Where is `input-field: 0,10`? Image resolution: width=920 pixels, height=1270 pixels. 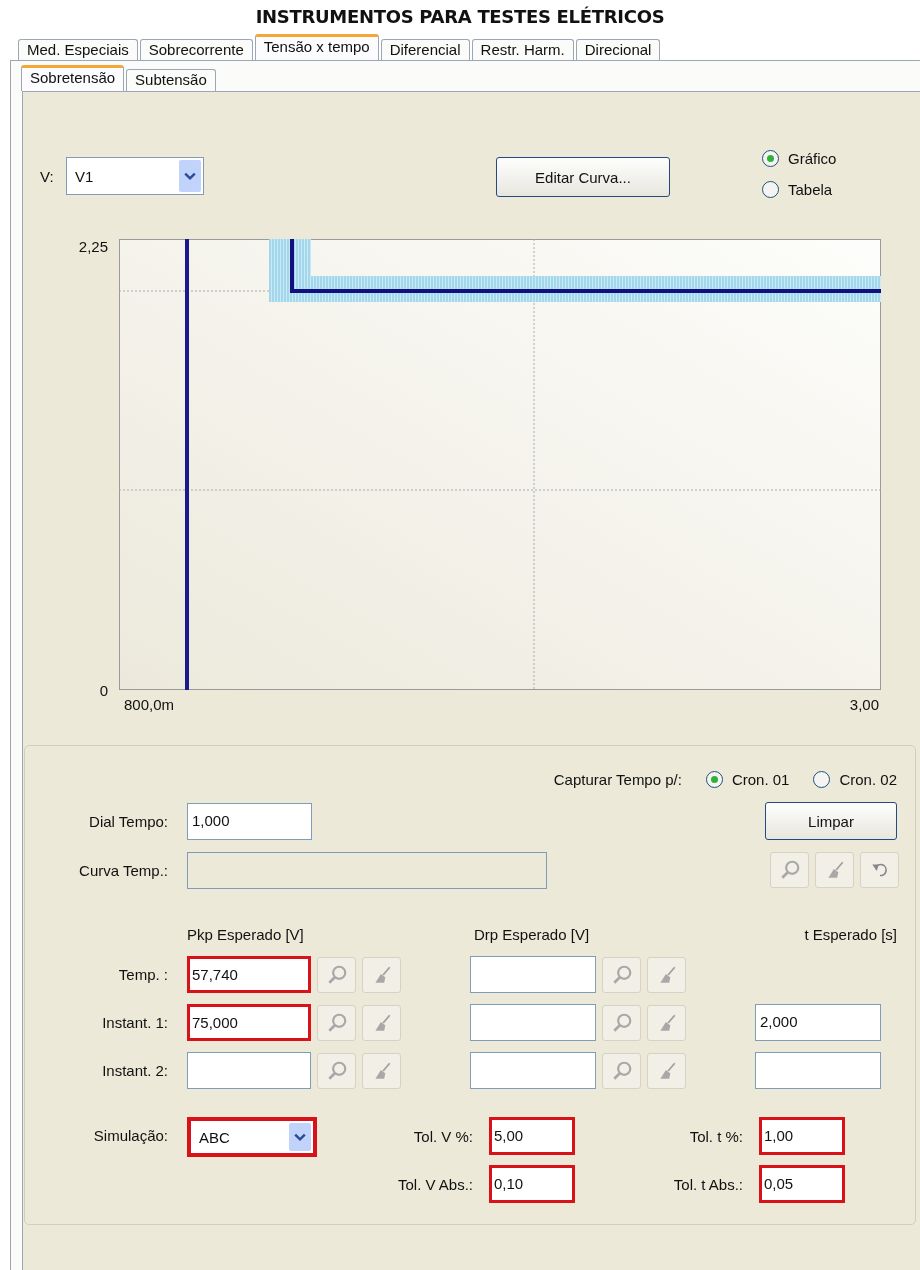
input-field: 0,10 is located at coordinates (532, 1184).